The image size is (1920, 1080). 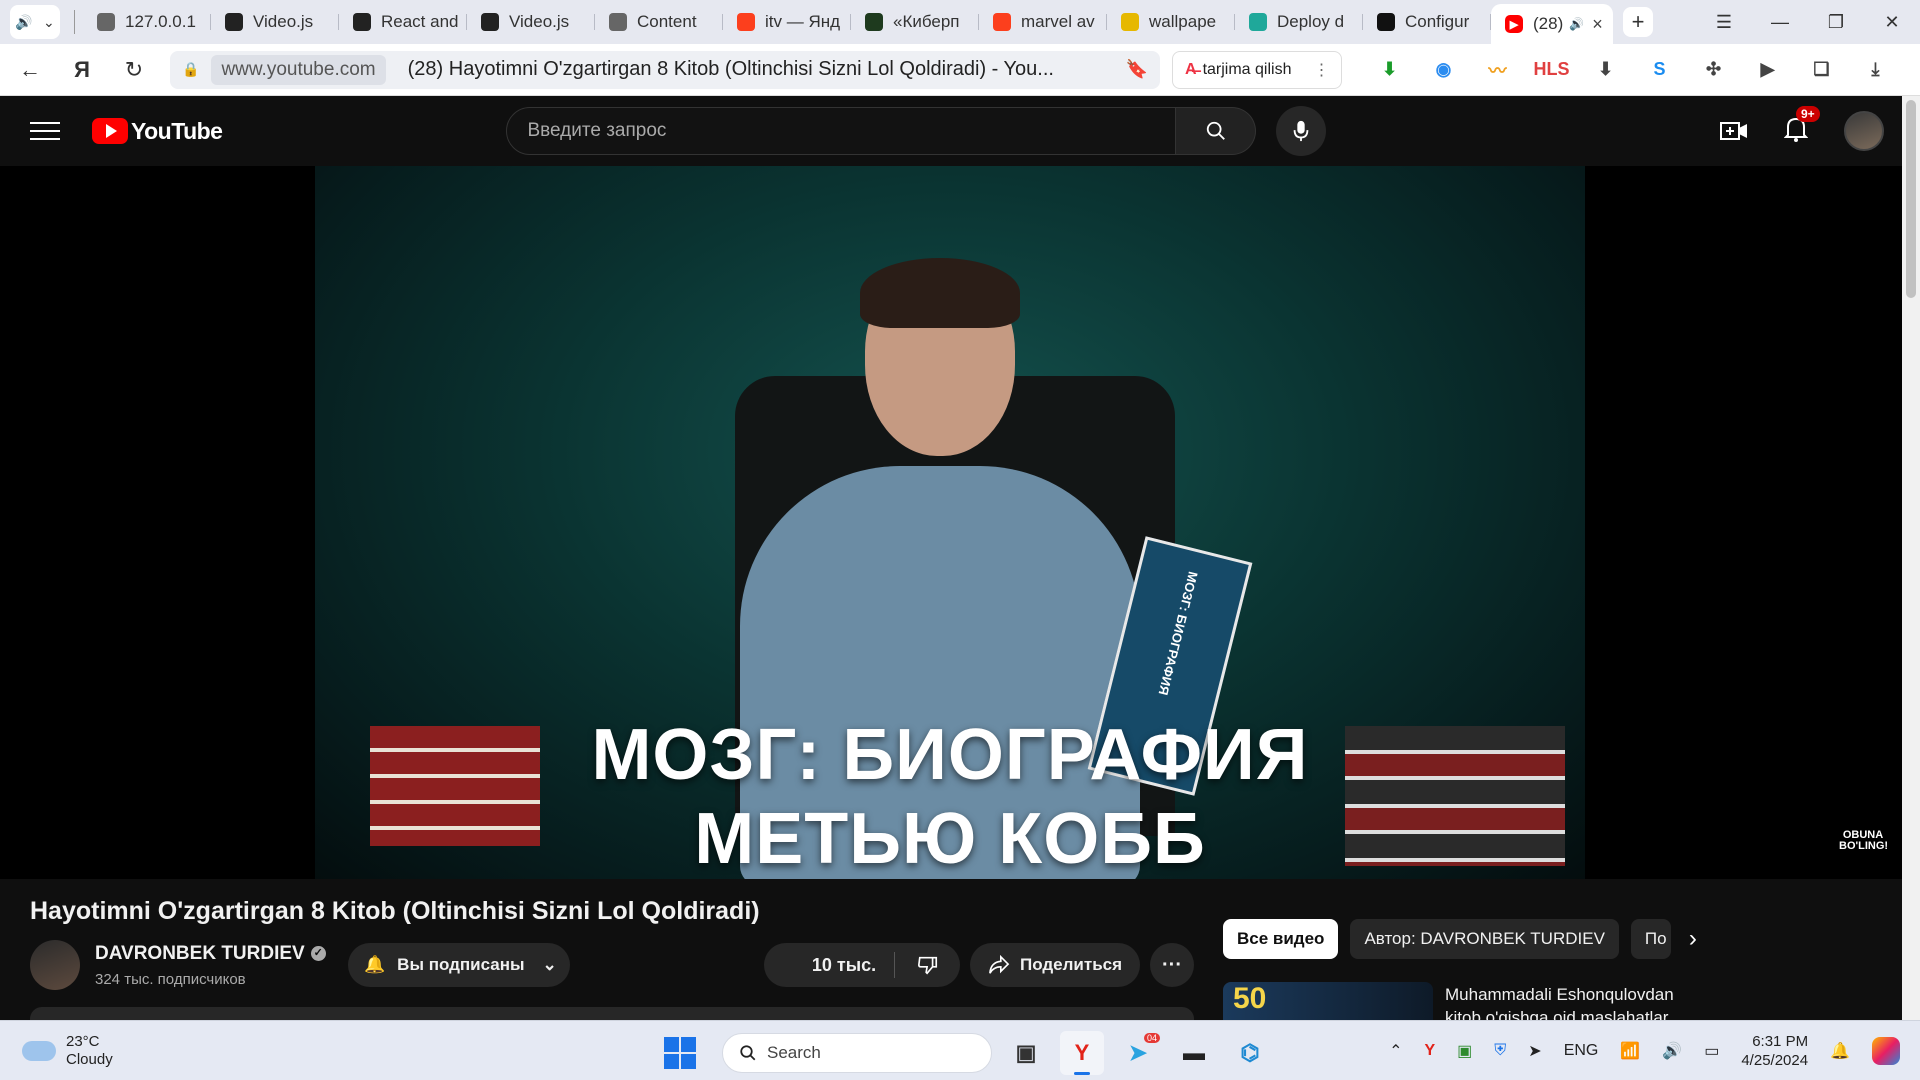 I want to click on browser-ext-icon: ◉, so click(x=1443, y=70).